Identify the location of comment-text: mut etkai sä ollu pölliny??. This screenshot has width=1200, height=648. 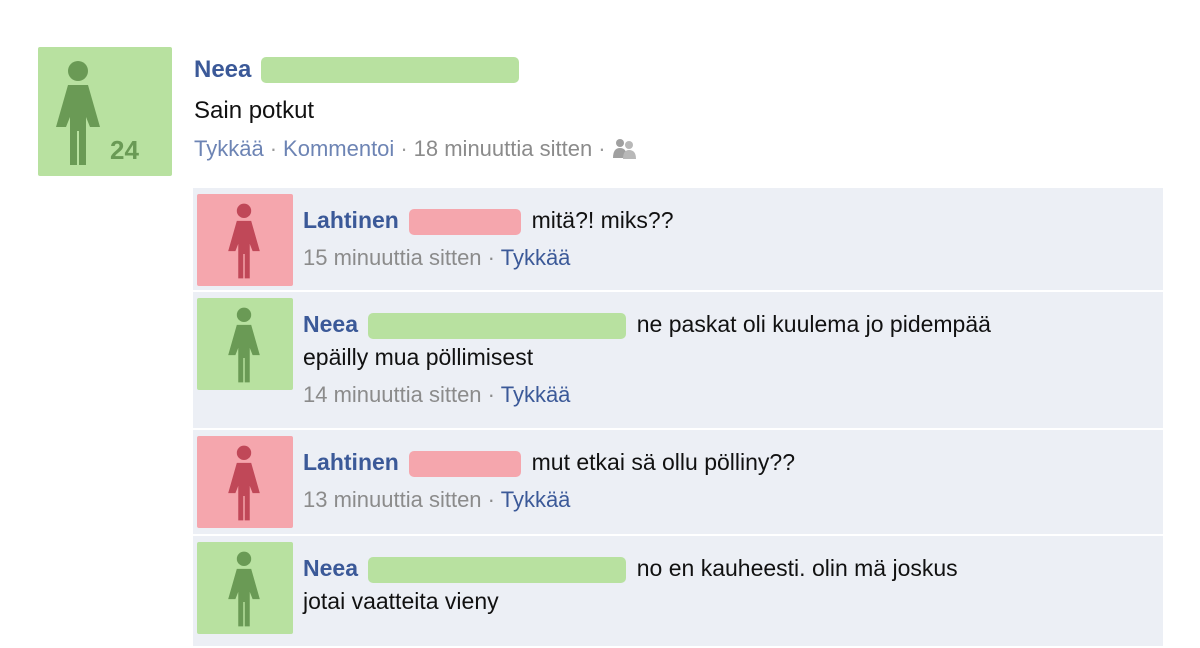
(663, 462).